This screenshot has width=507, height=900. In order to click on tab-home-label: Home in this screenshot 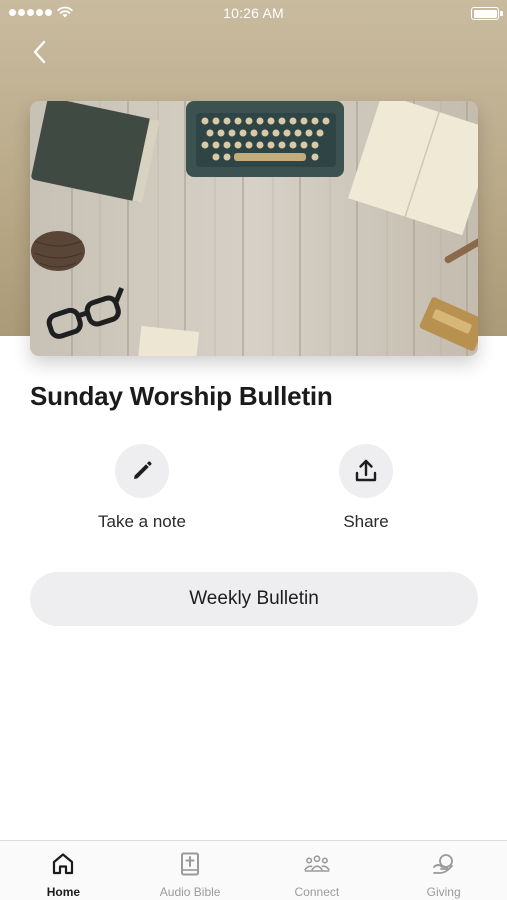, I will do `click(63, 892)`.